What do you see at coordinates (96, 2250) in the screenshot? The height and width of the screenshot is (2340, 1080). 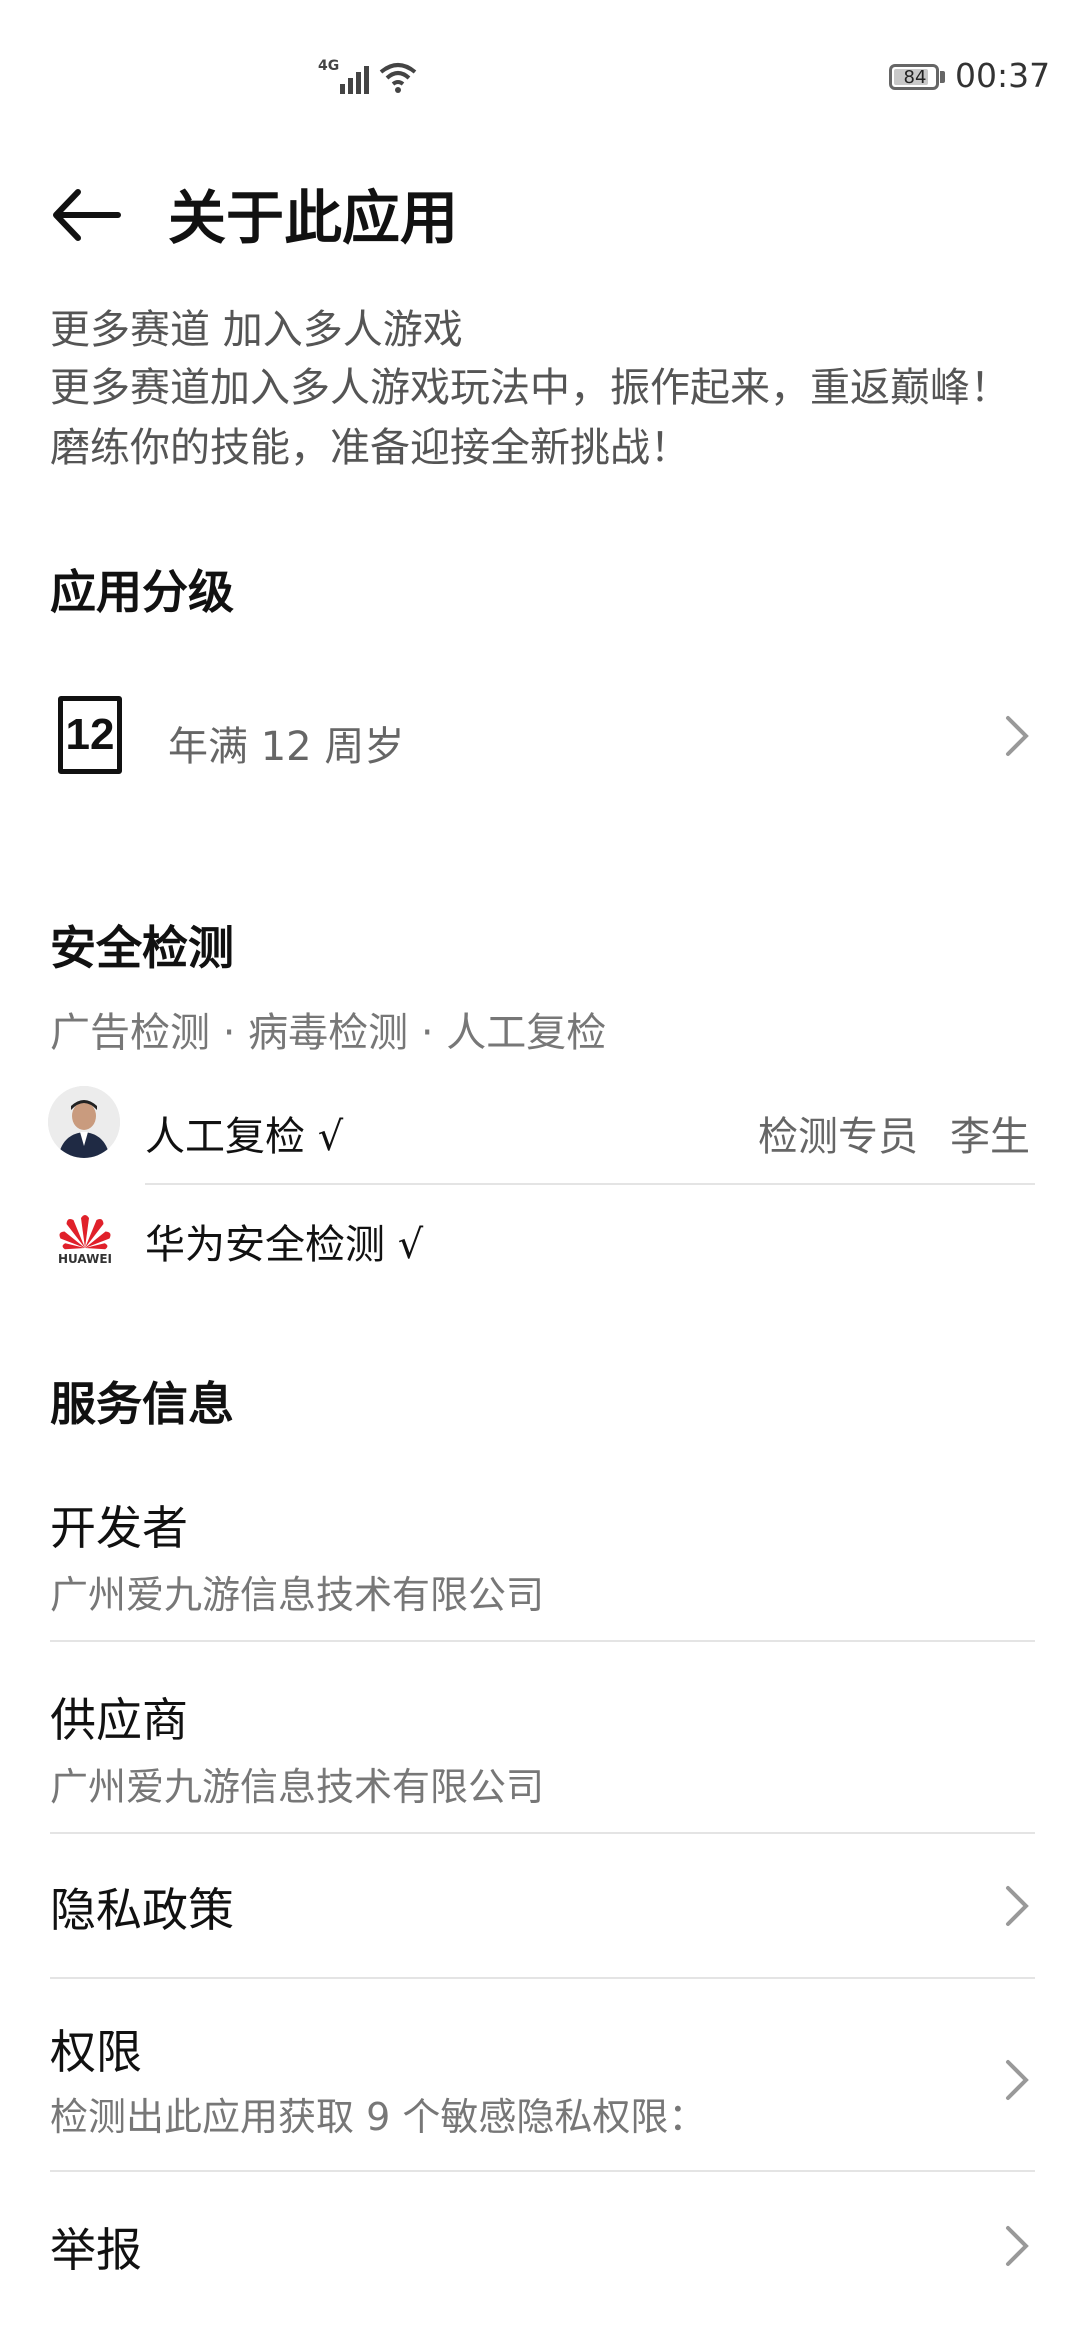 I see `report-label: 举报` at bounding box center [96, 2250].